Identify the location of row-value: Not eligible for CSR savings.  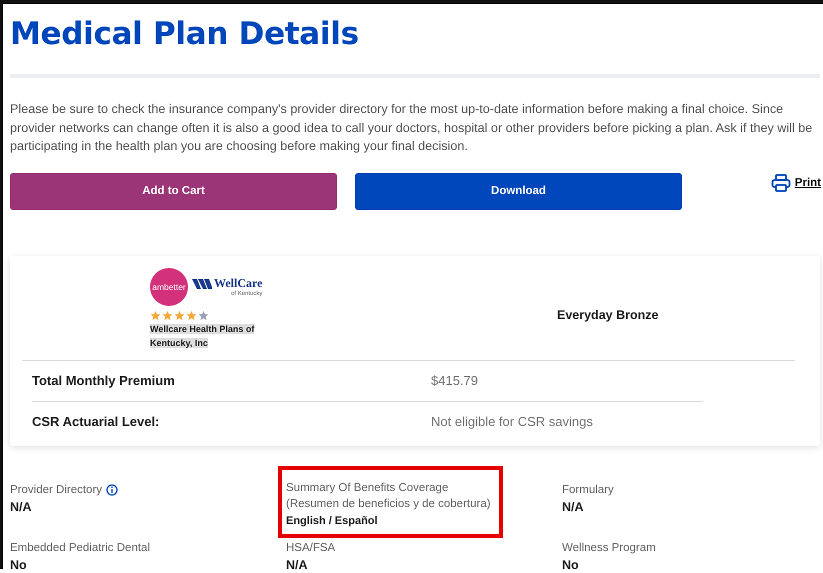
(512, 421).